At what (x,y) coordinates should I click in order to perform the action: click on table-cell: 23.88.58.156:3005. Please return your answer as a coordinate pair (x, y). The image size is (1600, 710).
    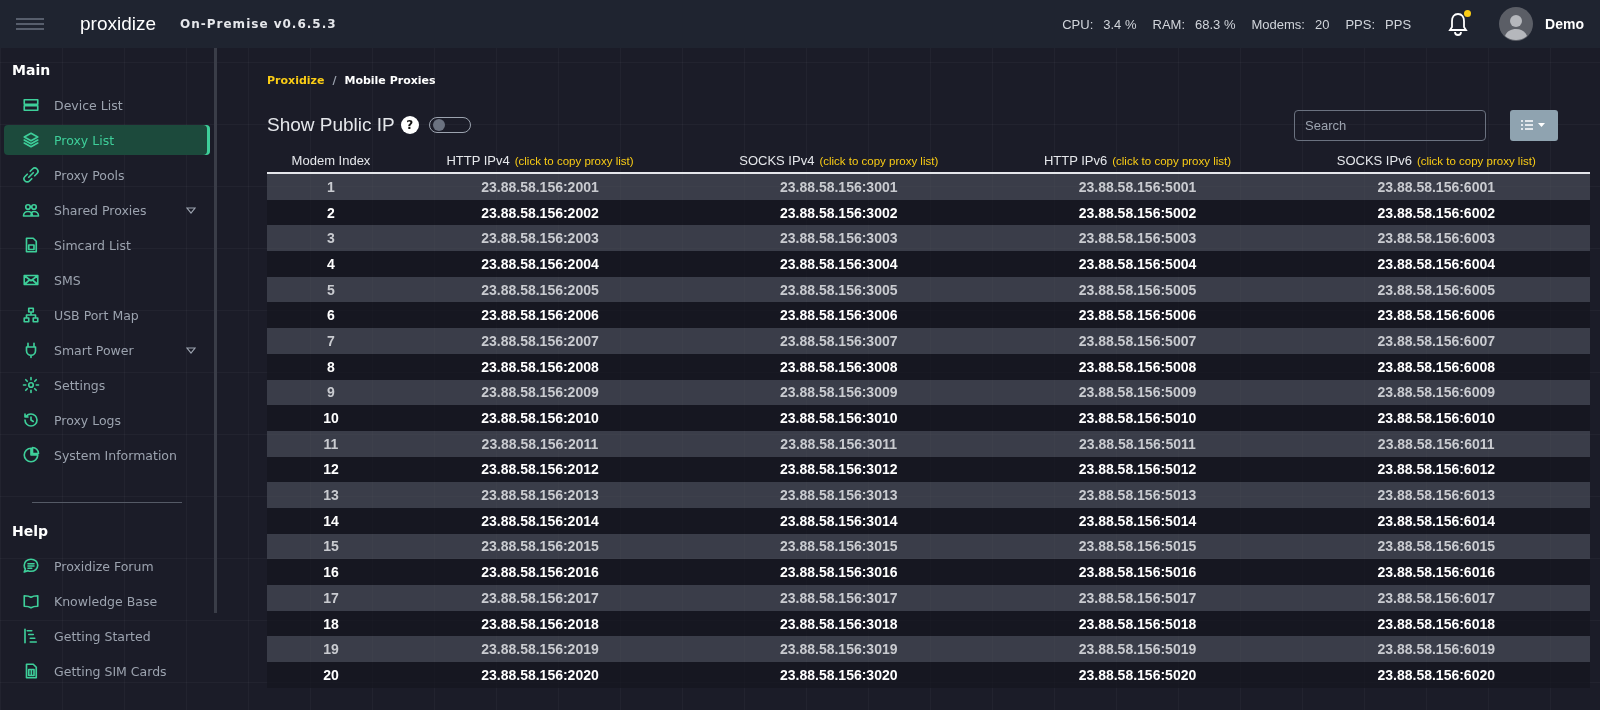
    Looking at the image, I should click on (838, 289).